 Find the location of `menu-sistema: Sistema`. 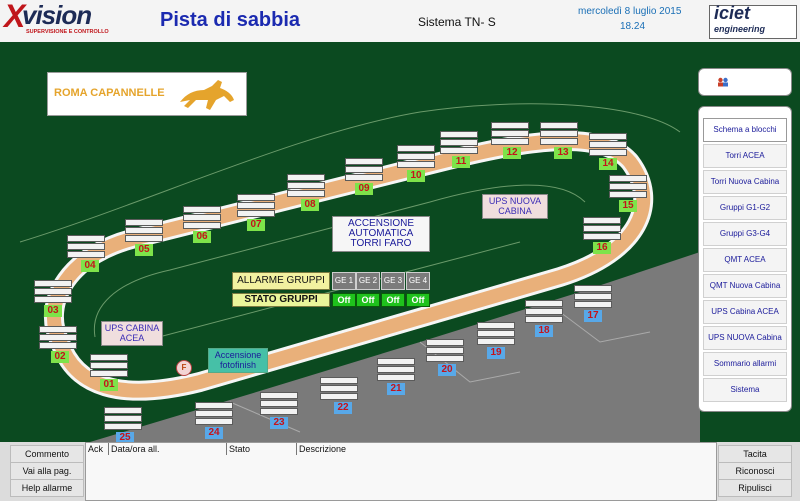

menu-sistema: Sistema is located at coordinates (745, 390).